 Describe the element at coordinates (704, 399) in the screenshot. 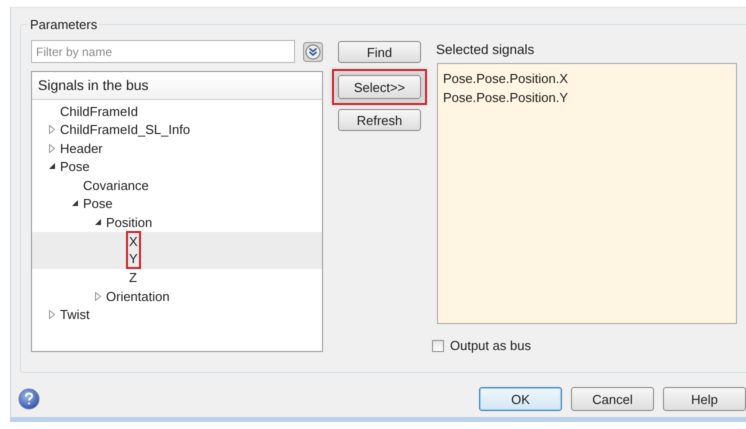

I see `help-button: Help` at that location.